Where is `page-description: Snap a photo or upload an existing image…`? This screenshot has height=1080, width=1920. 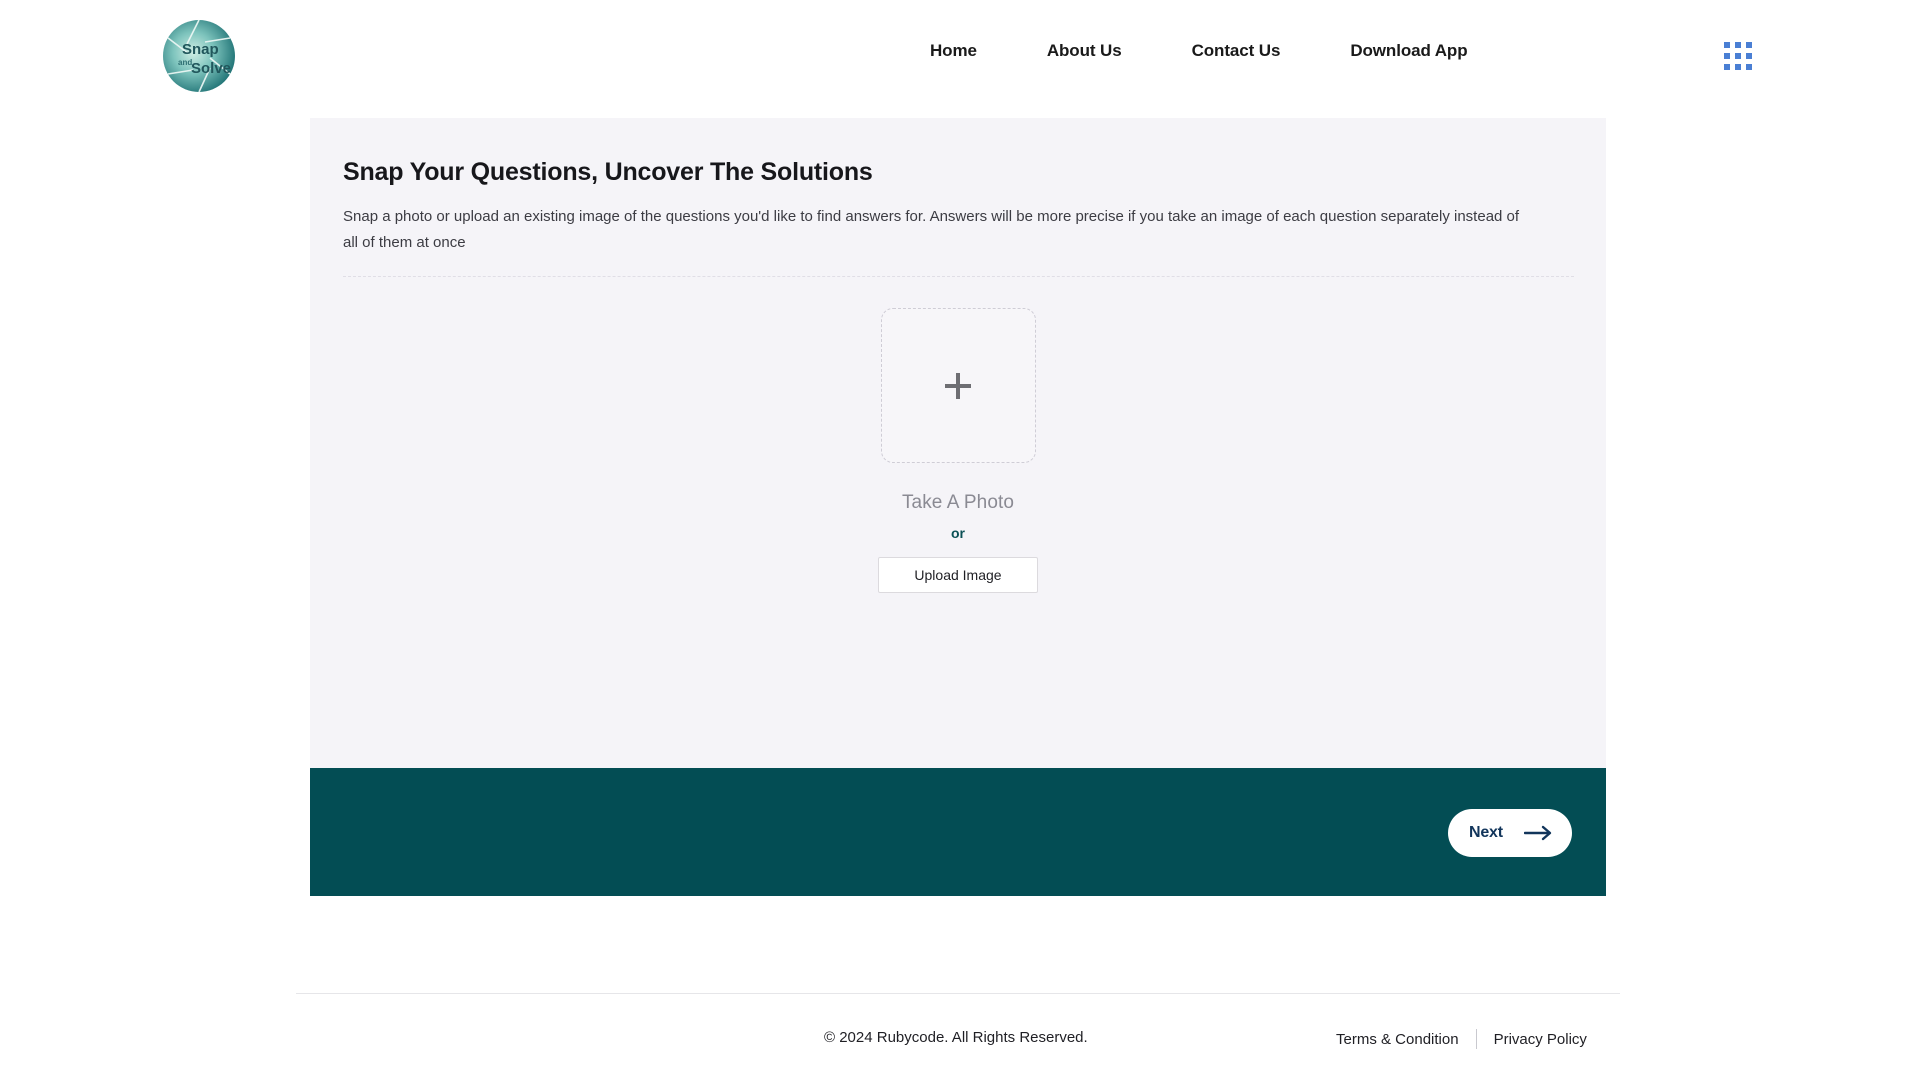
page-description: Snap a photo or upload an existing image… is located at coordinates (931, 229).